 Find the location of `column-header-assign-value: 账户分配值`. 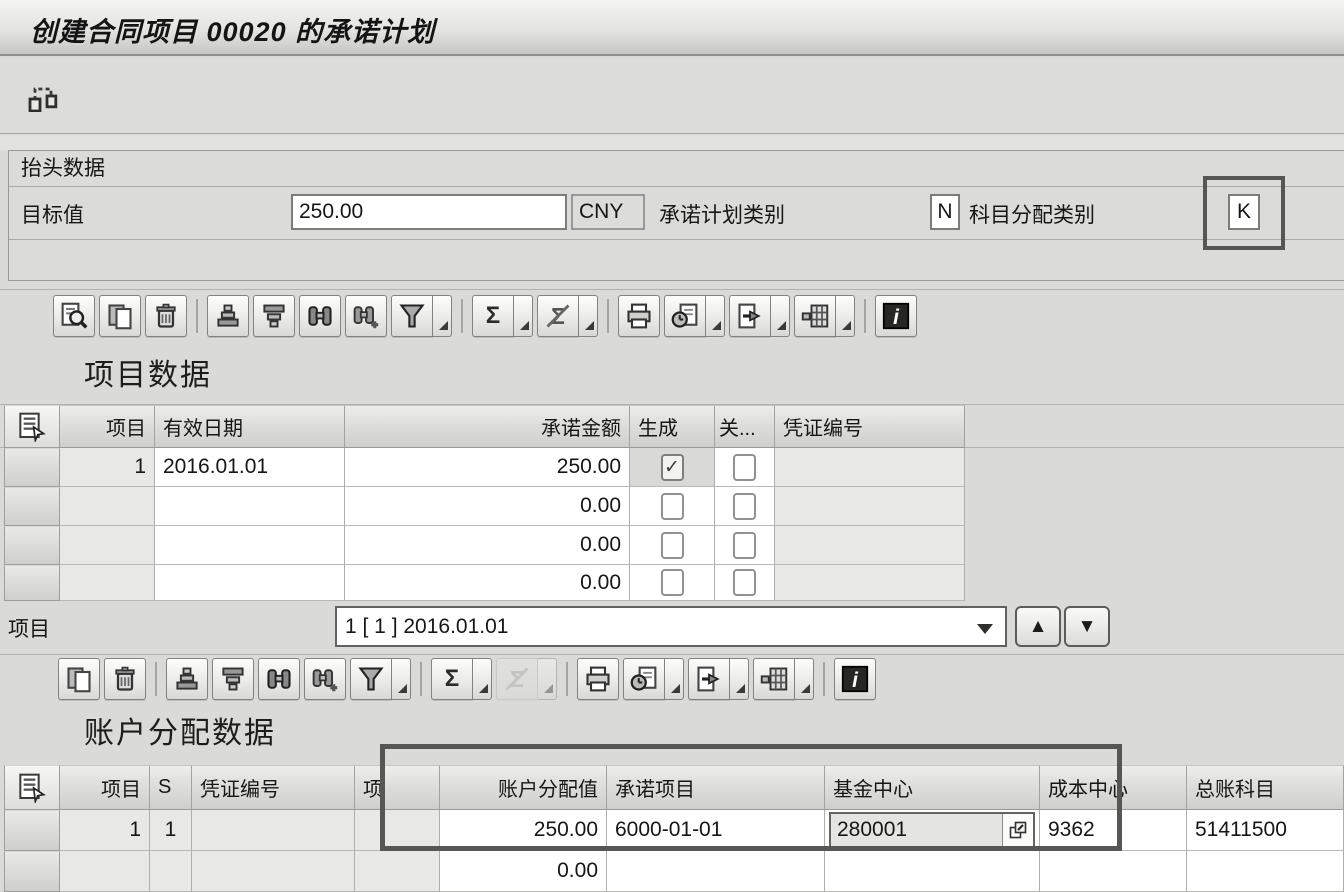

column-header-assign-value: 账户分配值 is located at coordinates (523, 787).